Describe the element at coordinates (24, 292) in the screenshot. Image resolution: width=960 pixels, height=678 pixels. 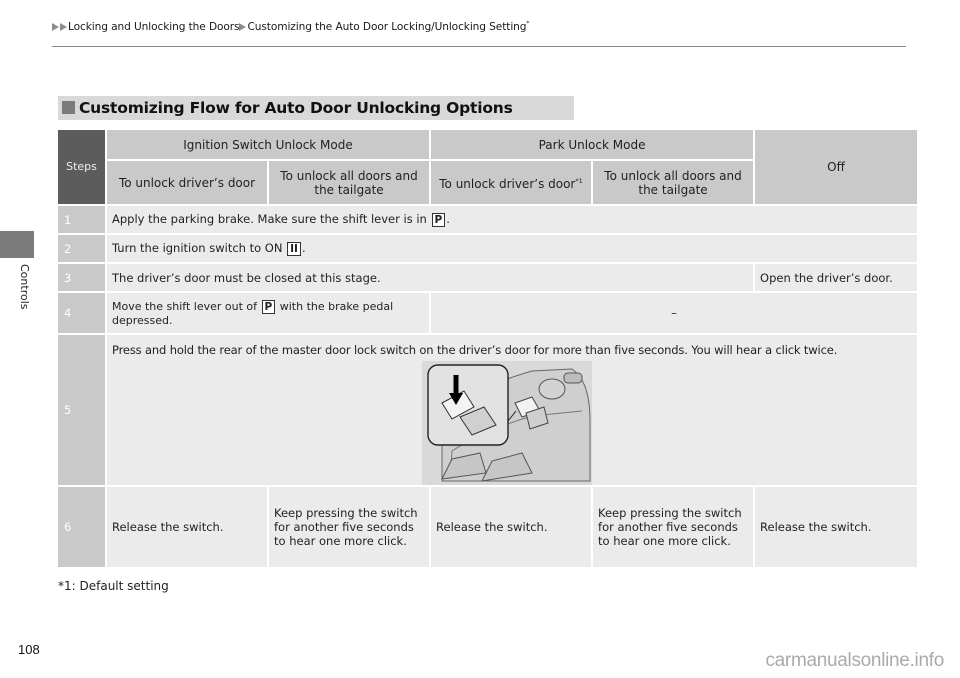
I see `chapter-label: Controls` at that location.